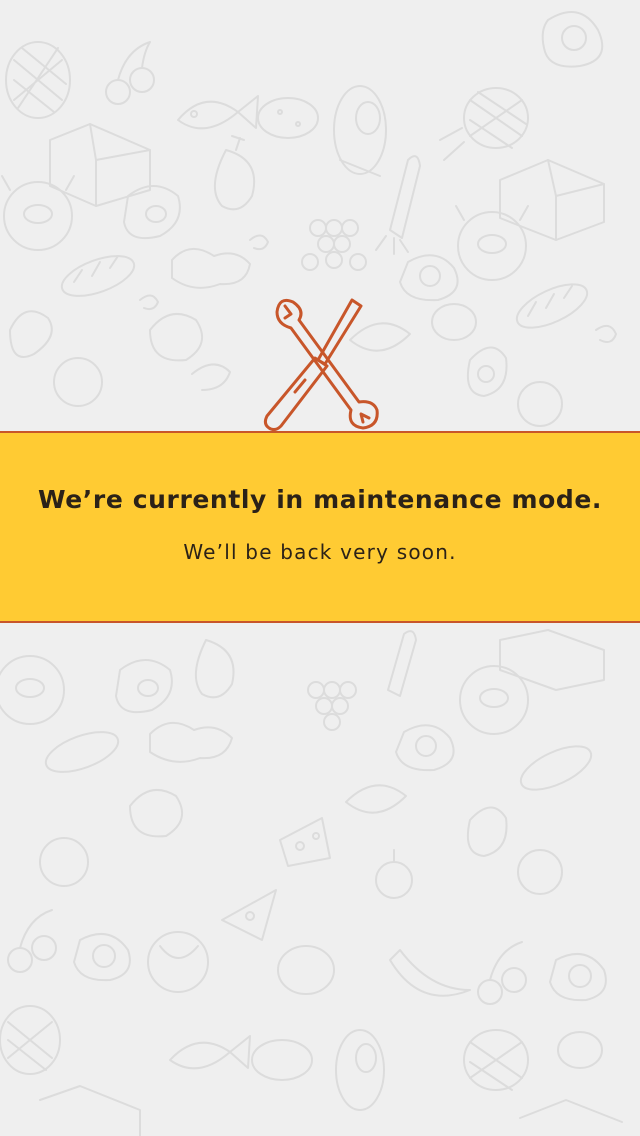  What do you see at coordinates (492, 243) in the screenshot?
I see `pig-doodle-right` at bounding box center [492, 243].